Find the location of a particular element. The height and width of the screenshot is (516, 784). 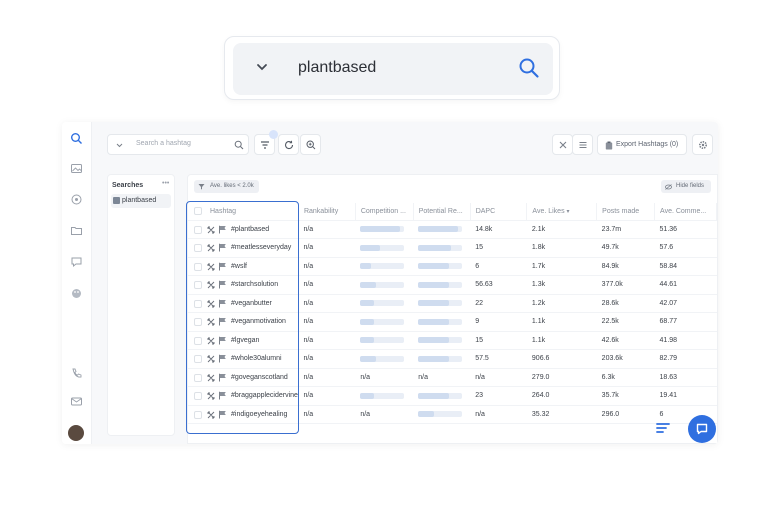

folder-icon is located at coordinates (76, 230).